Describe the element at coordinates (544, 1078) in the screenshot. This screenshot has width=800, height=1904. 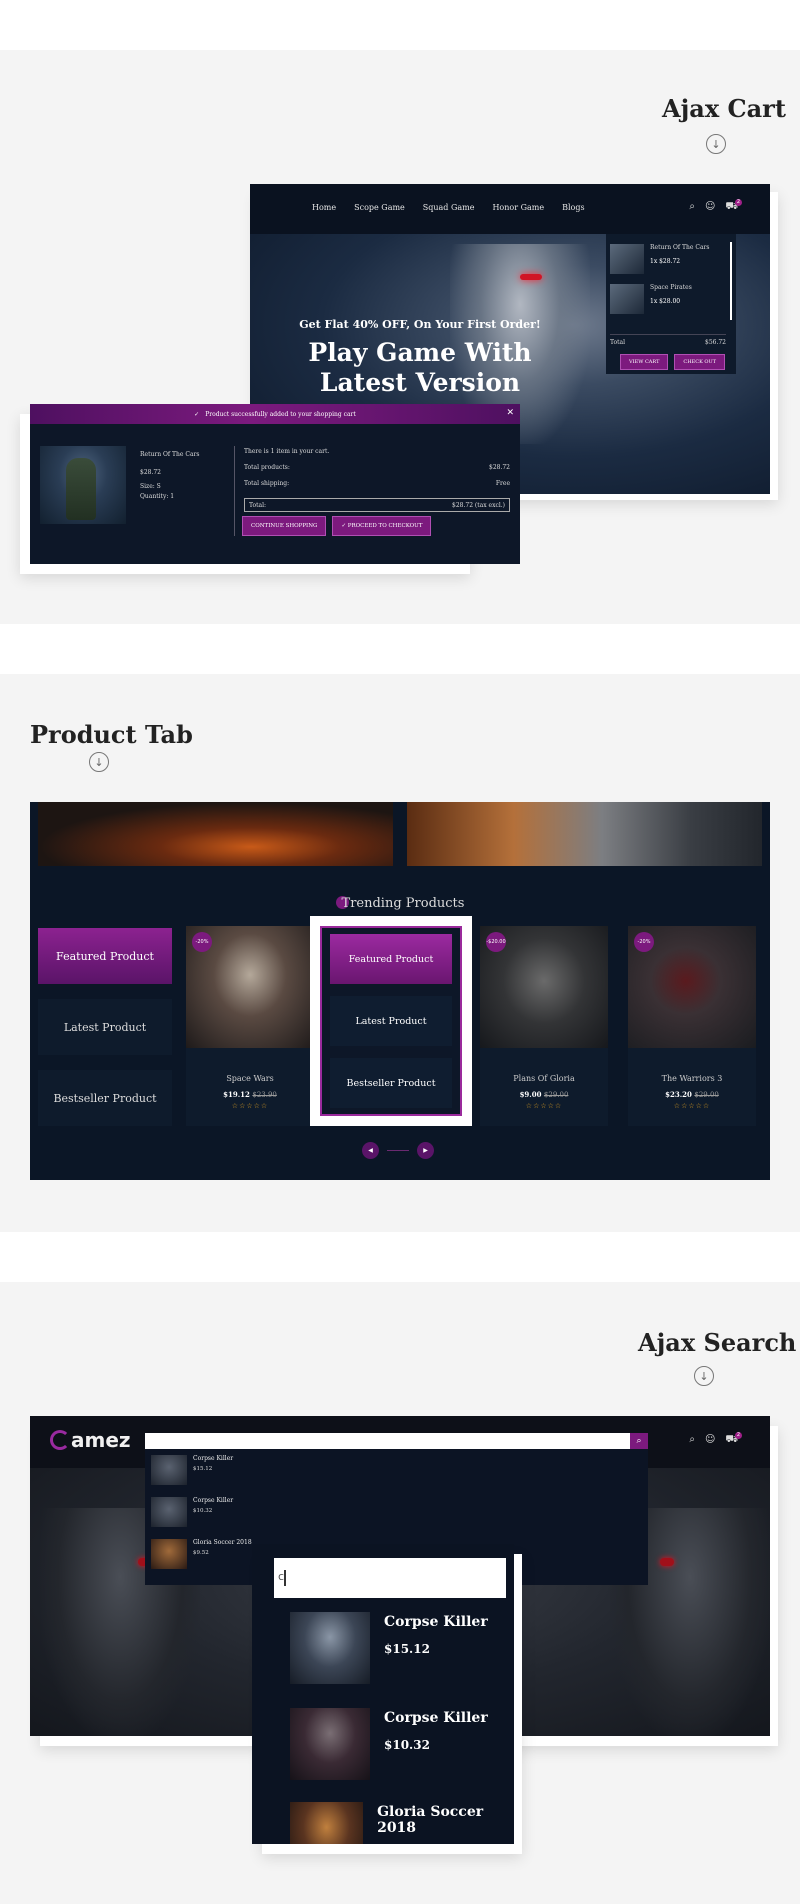
I see `product-name: Plans Of Gloria` at that location.